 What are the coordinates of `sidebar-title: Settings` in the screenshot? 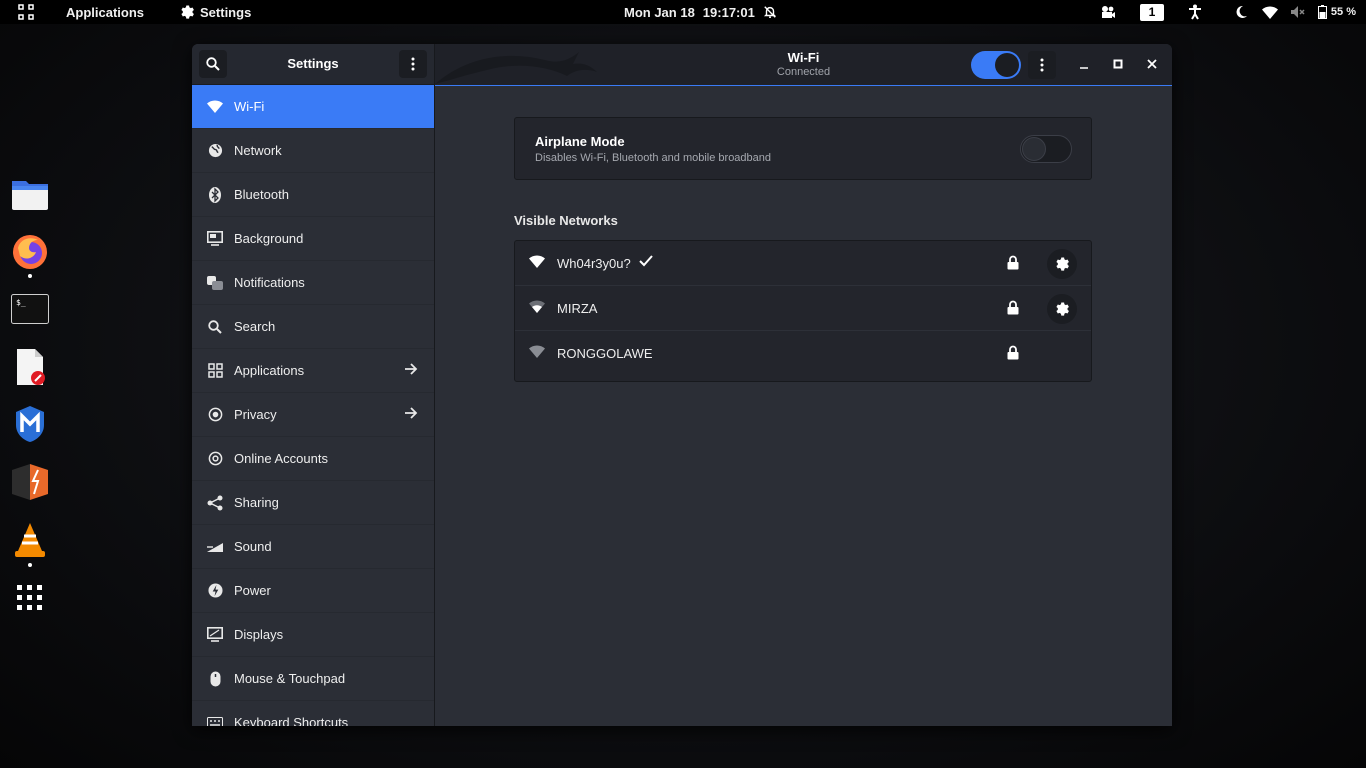 It's located at (313, 63).